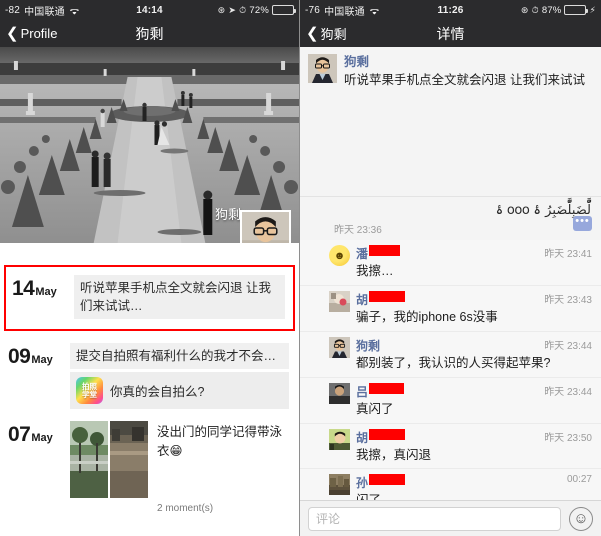  What do you see at coordinates (185, 509) in the screenshot?
I see `moment-count: 2 moment(s)` at bounding box center [185, 509].